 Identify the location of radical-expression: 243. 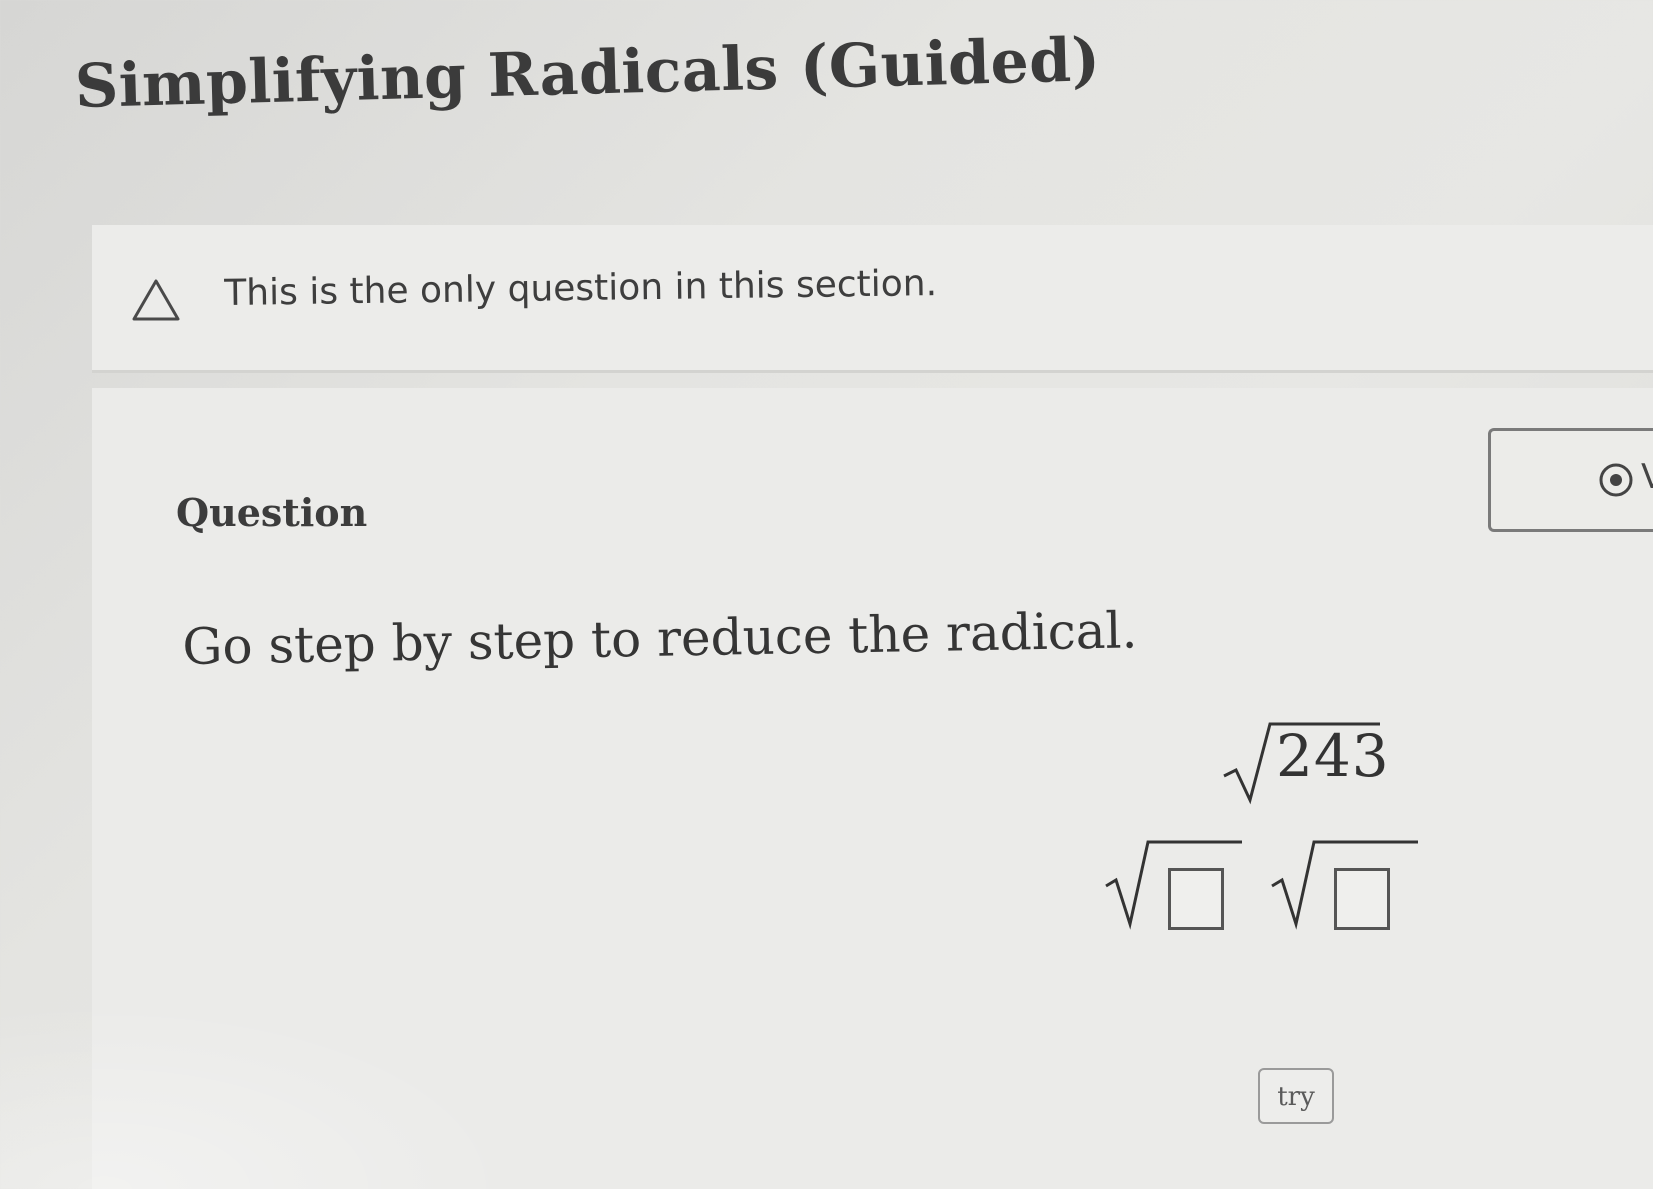
(1304, 763).